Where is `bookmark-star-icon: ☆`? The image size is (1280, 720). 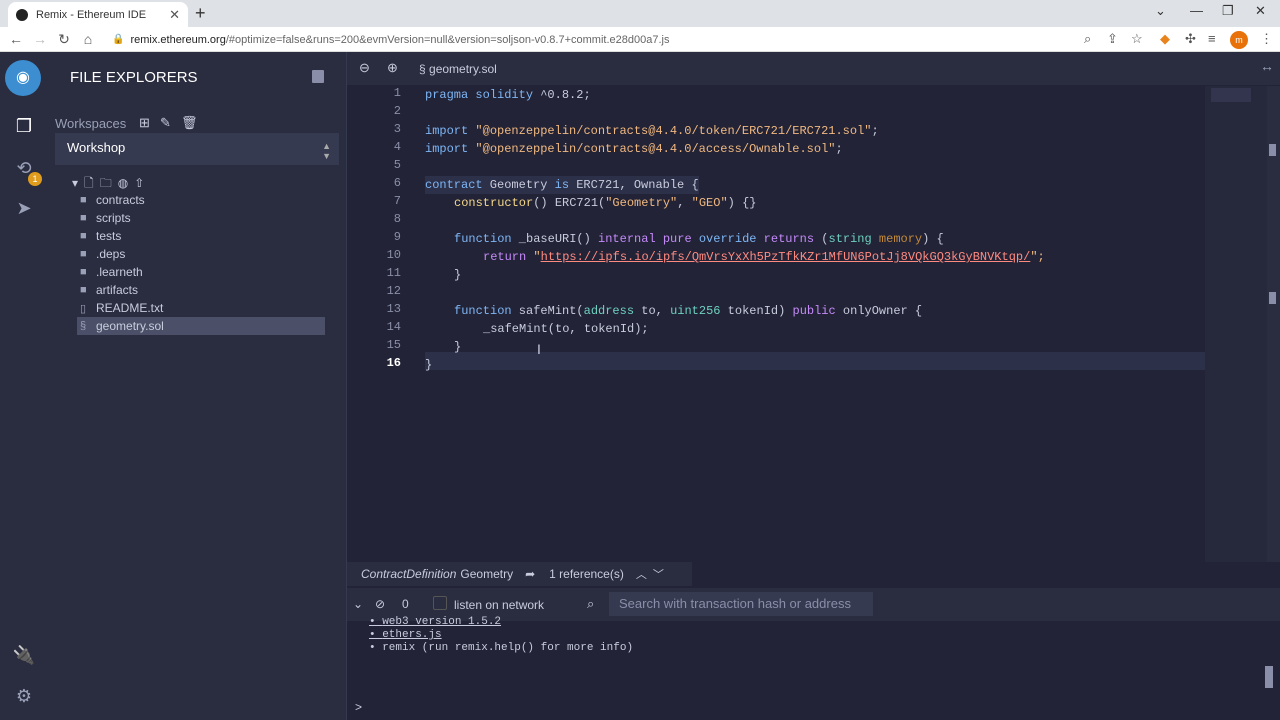 bookmark-star-icon: ☆ is located at coordinates (1137, 39).